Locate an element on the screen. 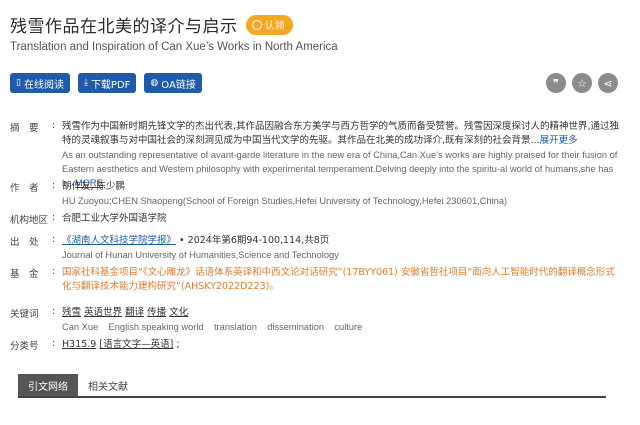  download-pdf-button: ⤓ 下载PDF is located at coordinates (107, 83).